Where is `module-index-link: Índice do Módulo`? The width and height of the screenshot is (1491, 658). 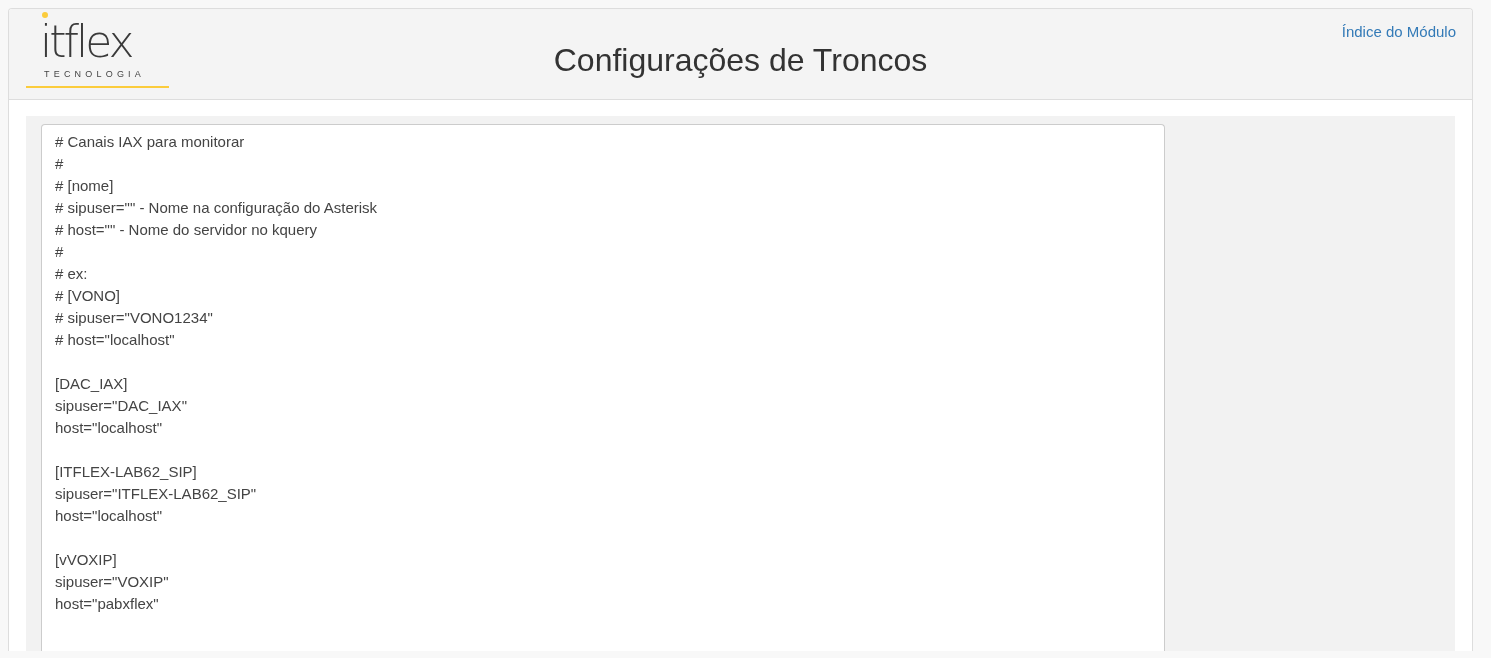 module-index-link: Índice do Módulo is located at coordinates (1398, 32).